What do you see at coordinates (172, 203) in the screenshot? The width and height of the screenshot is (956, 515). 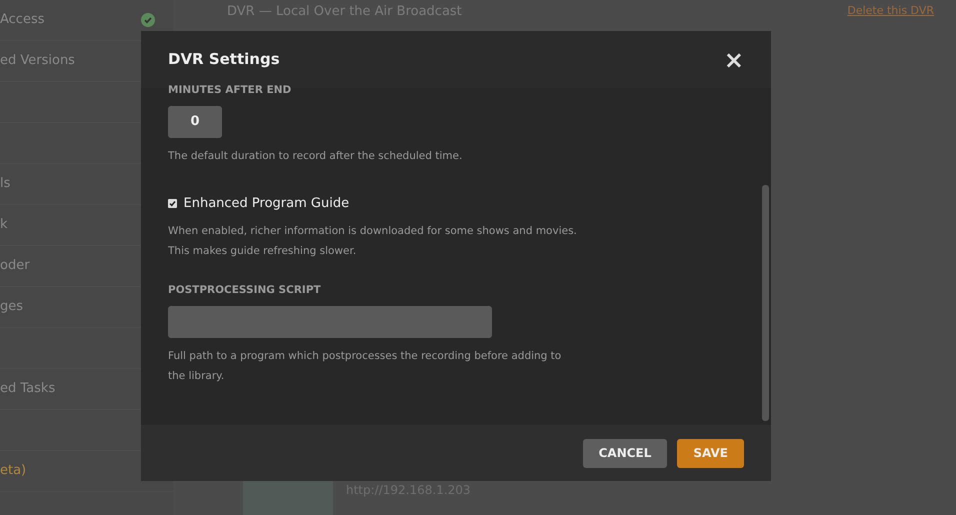 I see `checkbox` at bounding box center [172, 203].